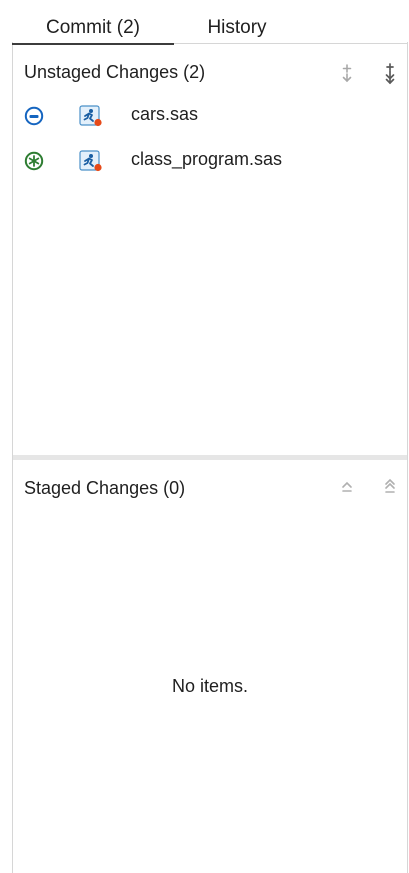 The width and height of the screenshot is (409, 873). I want to click on panel-right-border, so click(407, 457).